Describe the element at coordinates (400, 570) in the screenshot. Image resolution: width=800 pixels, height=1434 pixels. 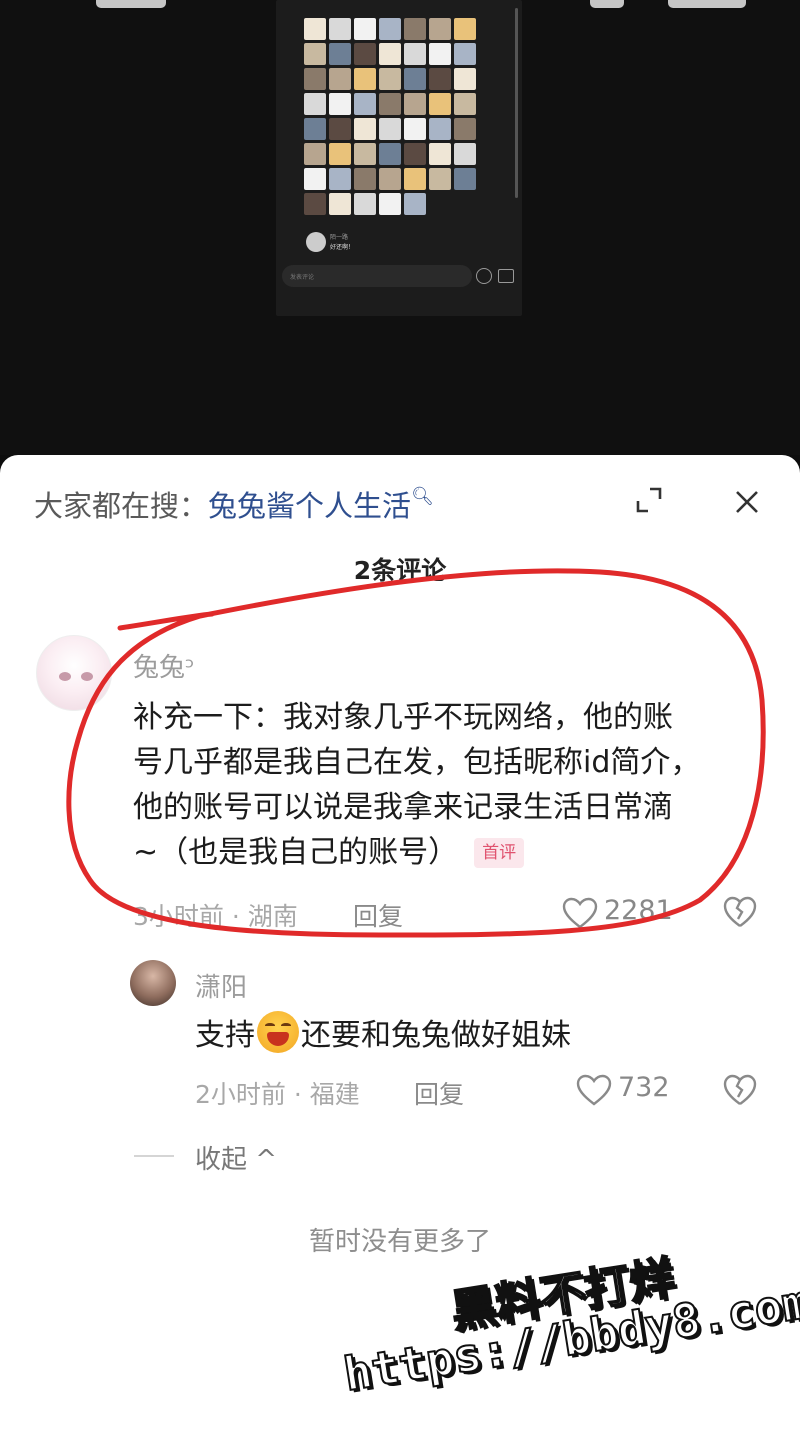
I see `comment-count-title: 2条评论` at that location.